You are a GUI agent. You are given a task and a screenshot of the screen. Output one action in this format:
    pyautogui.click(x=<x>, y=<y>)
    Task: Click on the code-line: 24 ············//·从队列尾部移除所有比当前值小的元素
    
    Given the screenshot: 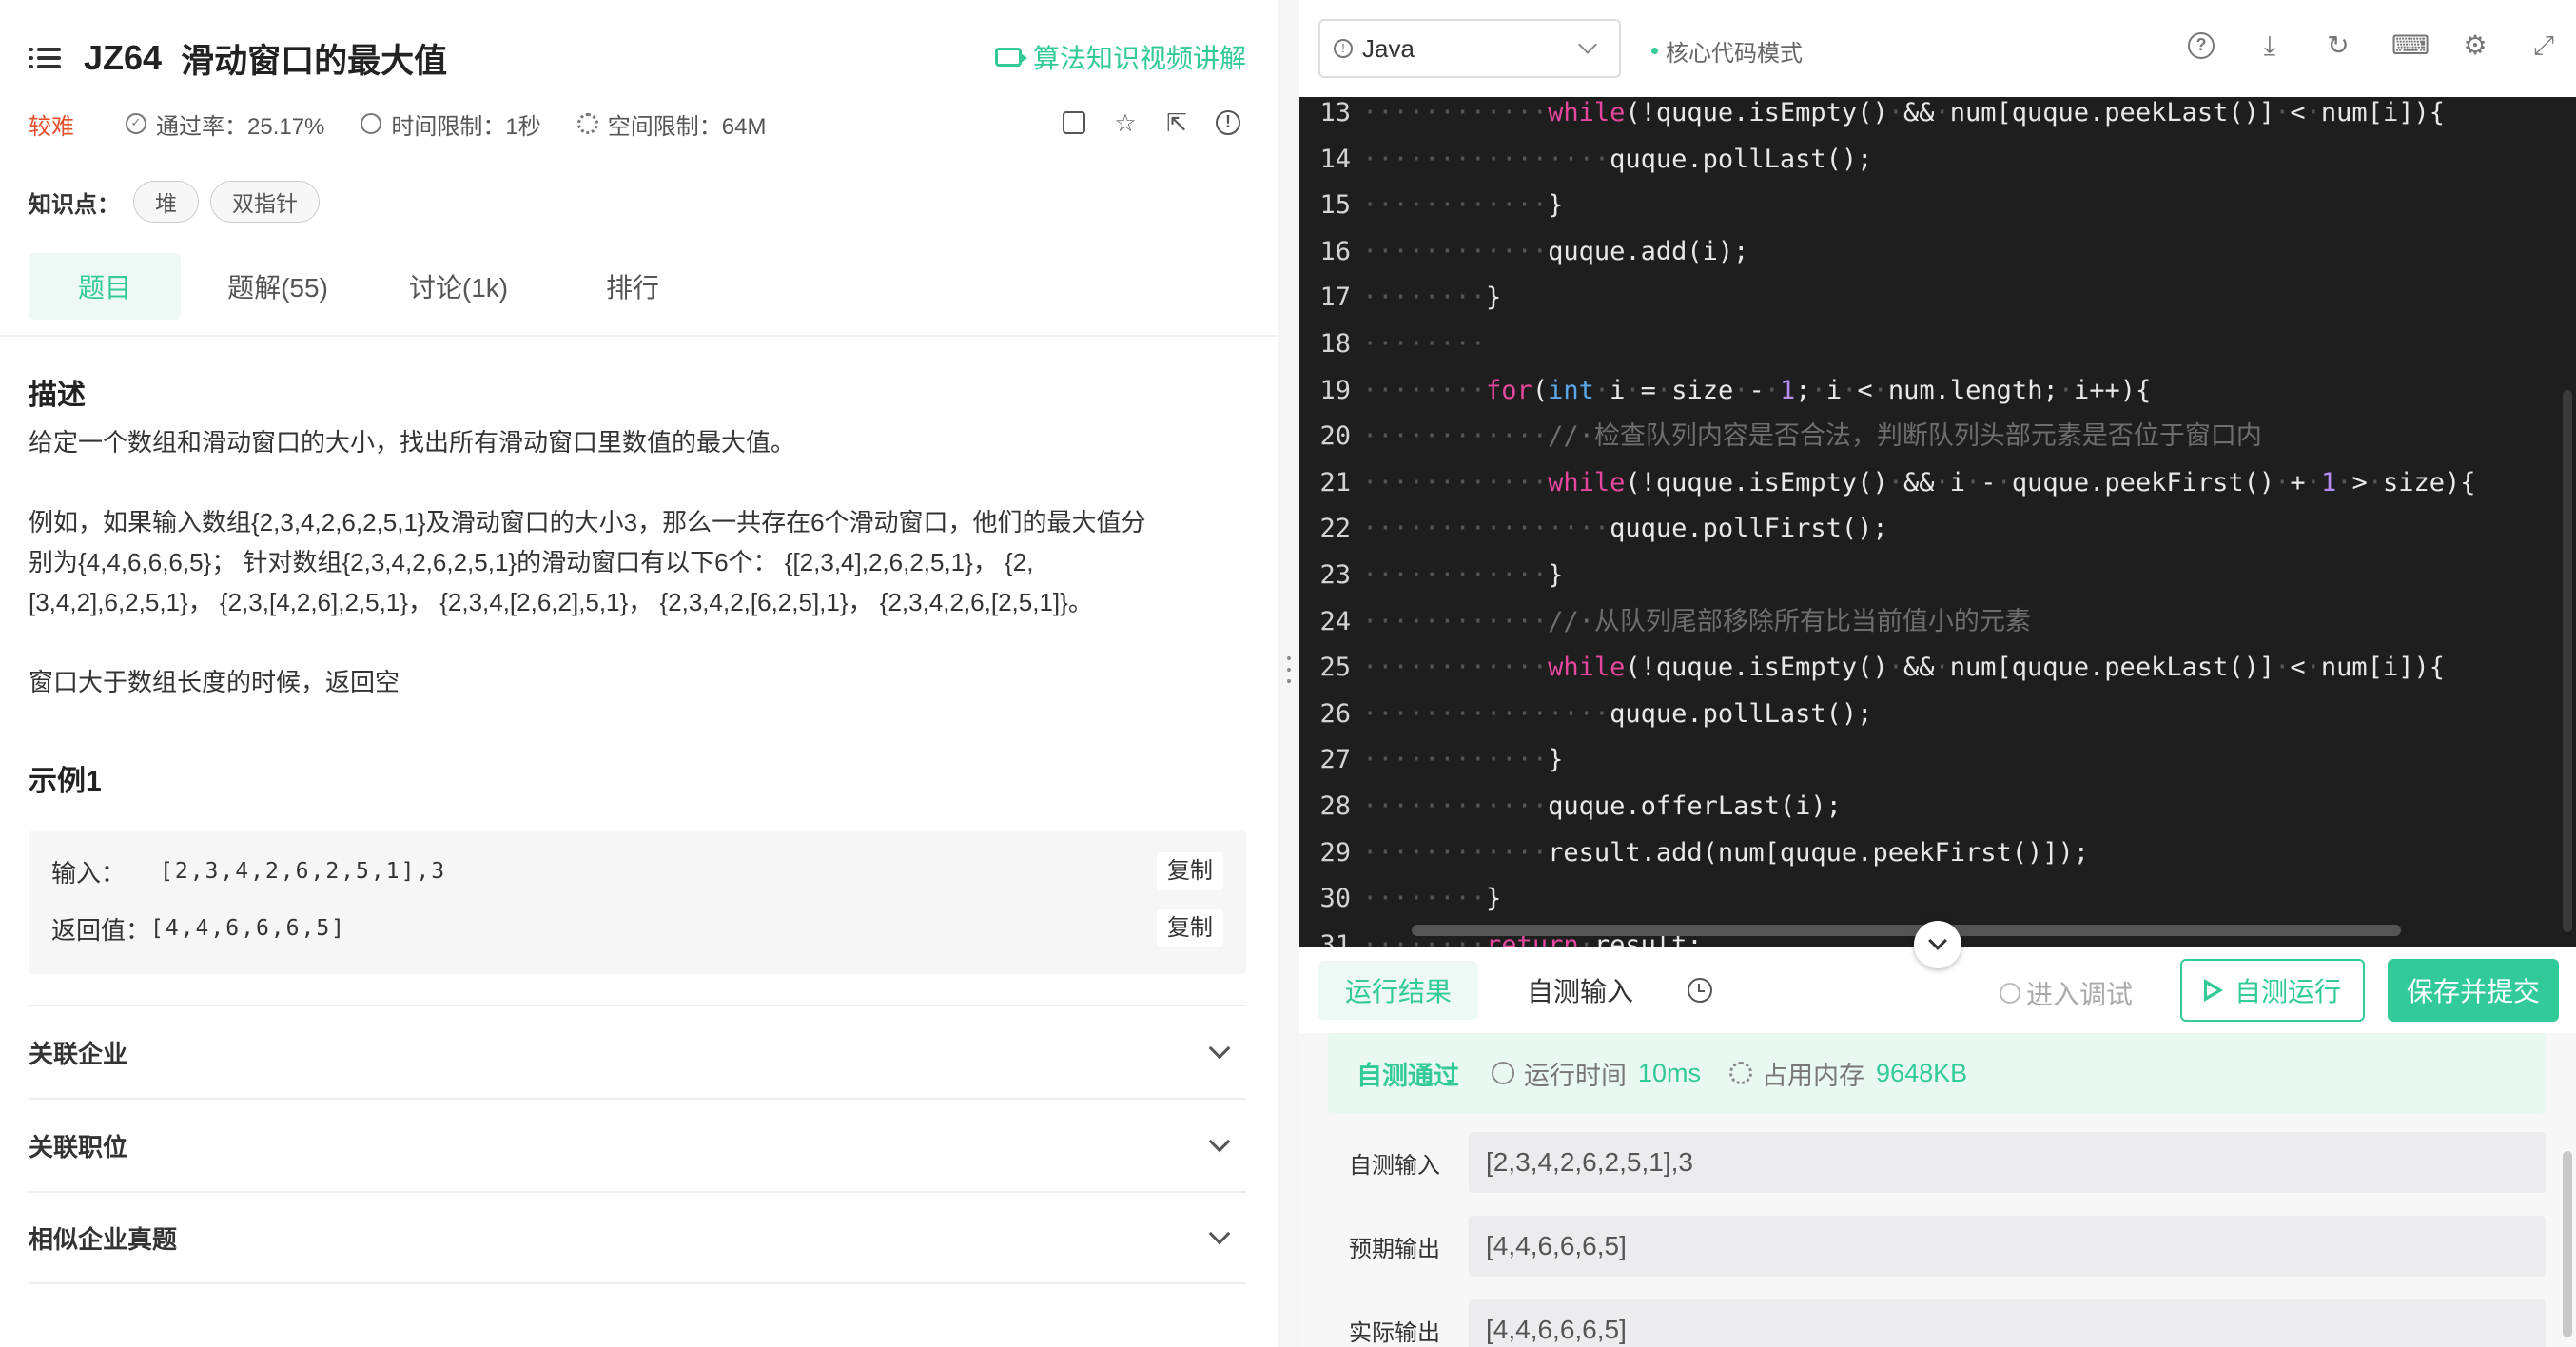 What is the action you would take?
    pyautogui.click(x=1938, y=622)
    